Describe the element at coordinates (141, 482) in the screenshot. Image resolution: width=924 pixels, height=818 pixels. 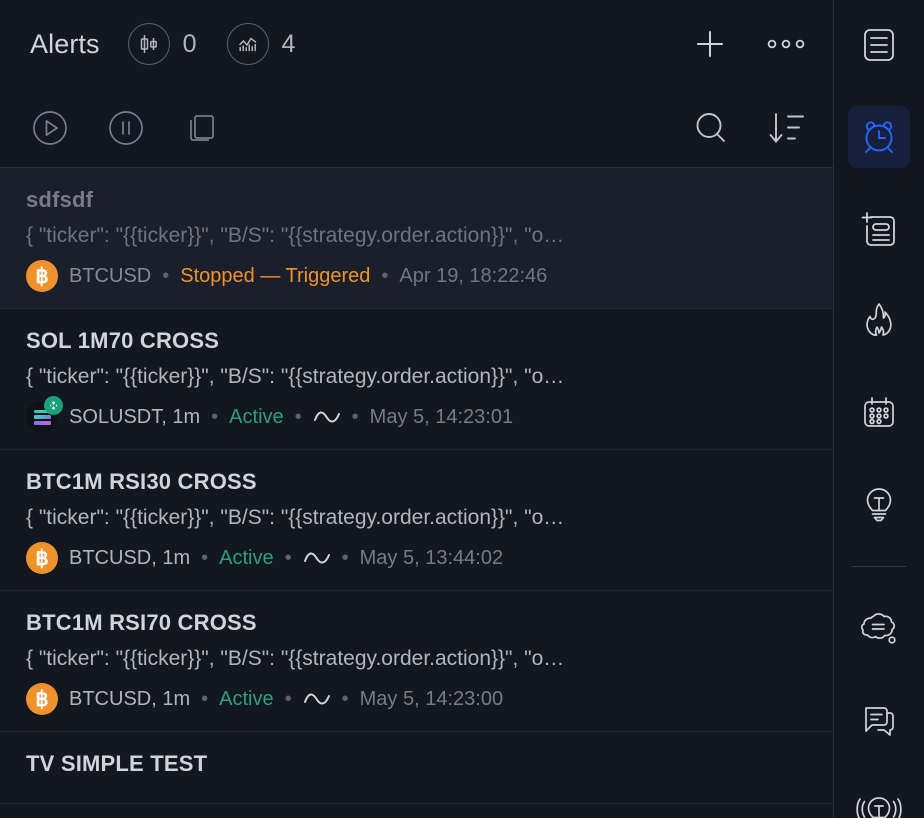
I see `alert-title: BTC1M RSI30 CROSS` at that location.